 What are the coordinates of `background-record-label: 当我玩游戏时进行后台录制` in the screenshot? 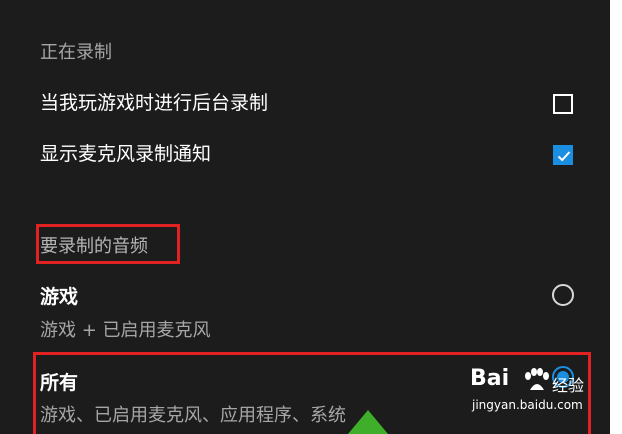 It's located at (154, 103).